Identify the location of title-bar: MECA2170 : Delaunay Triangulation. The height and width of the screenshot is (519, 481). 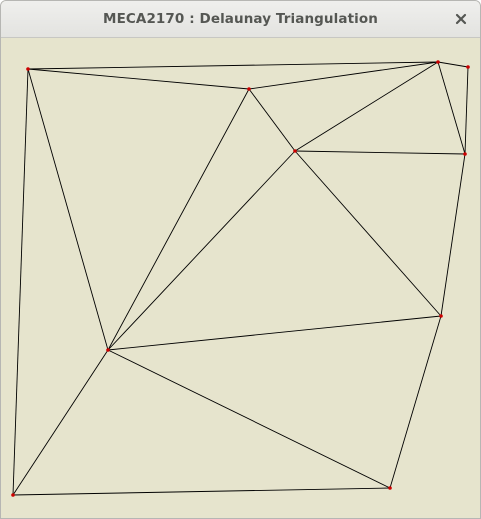
(240, 19).